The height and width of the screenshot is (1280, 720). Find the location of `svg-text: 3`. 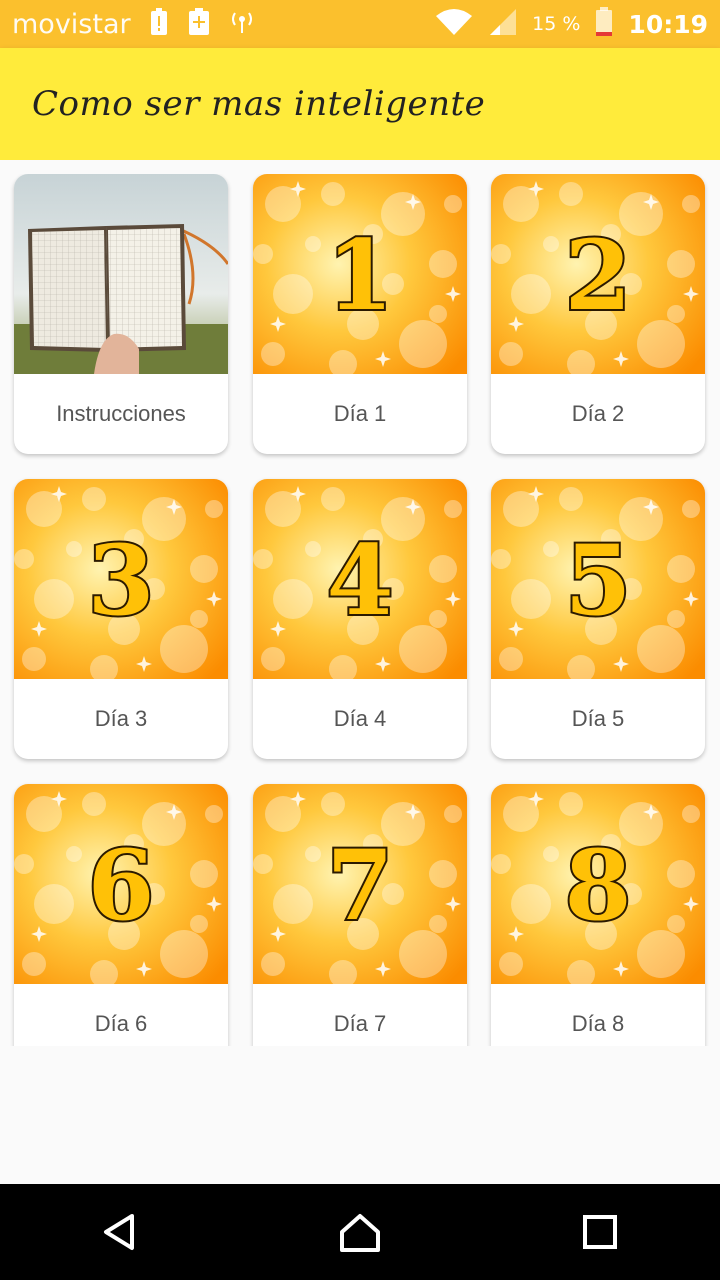

svg-text: 3 is located at coordinates (121, 580).